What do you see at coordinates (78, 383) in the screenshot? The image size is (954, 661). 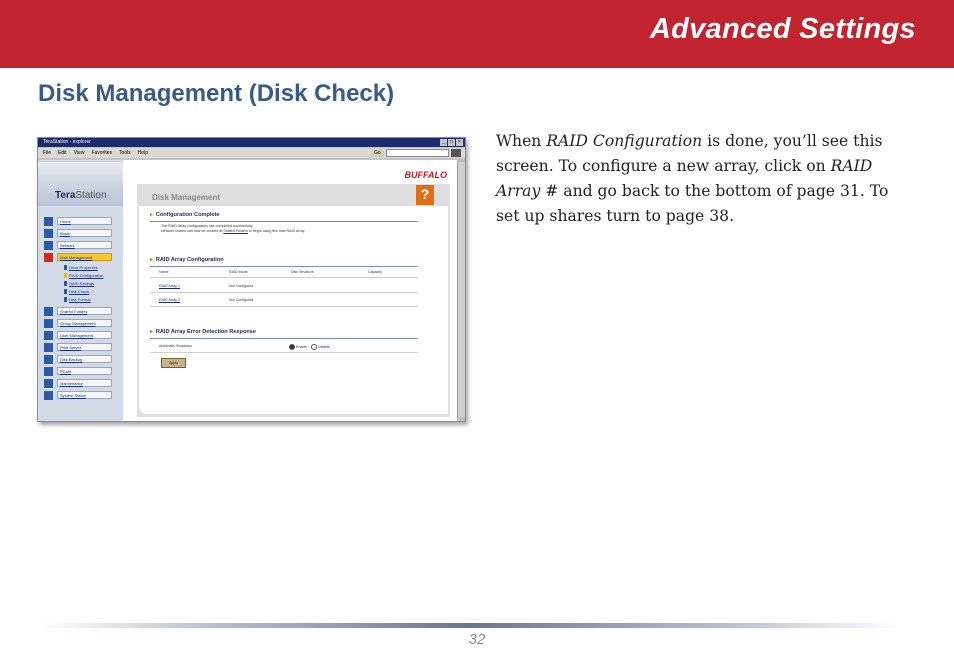 I see `sidebar-item-maintenance: Maintenance` at bounding box center [78, 383].